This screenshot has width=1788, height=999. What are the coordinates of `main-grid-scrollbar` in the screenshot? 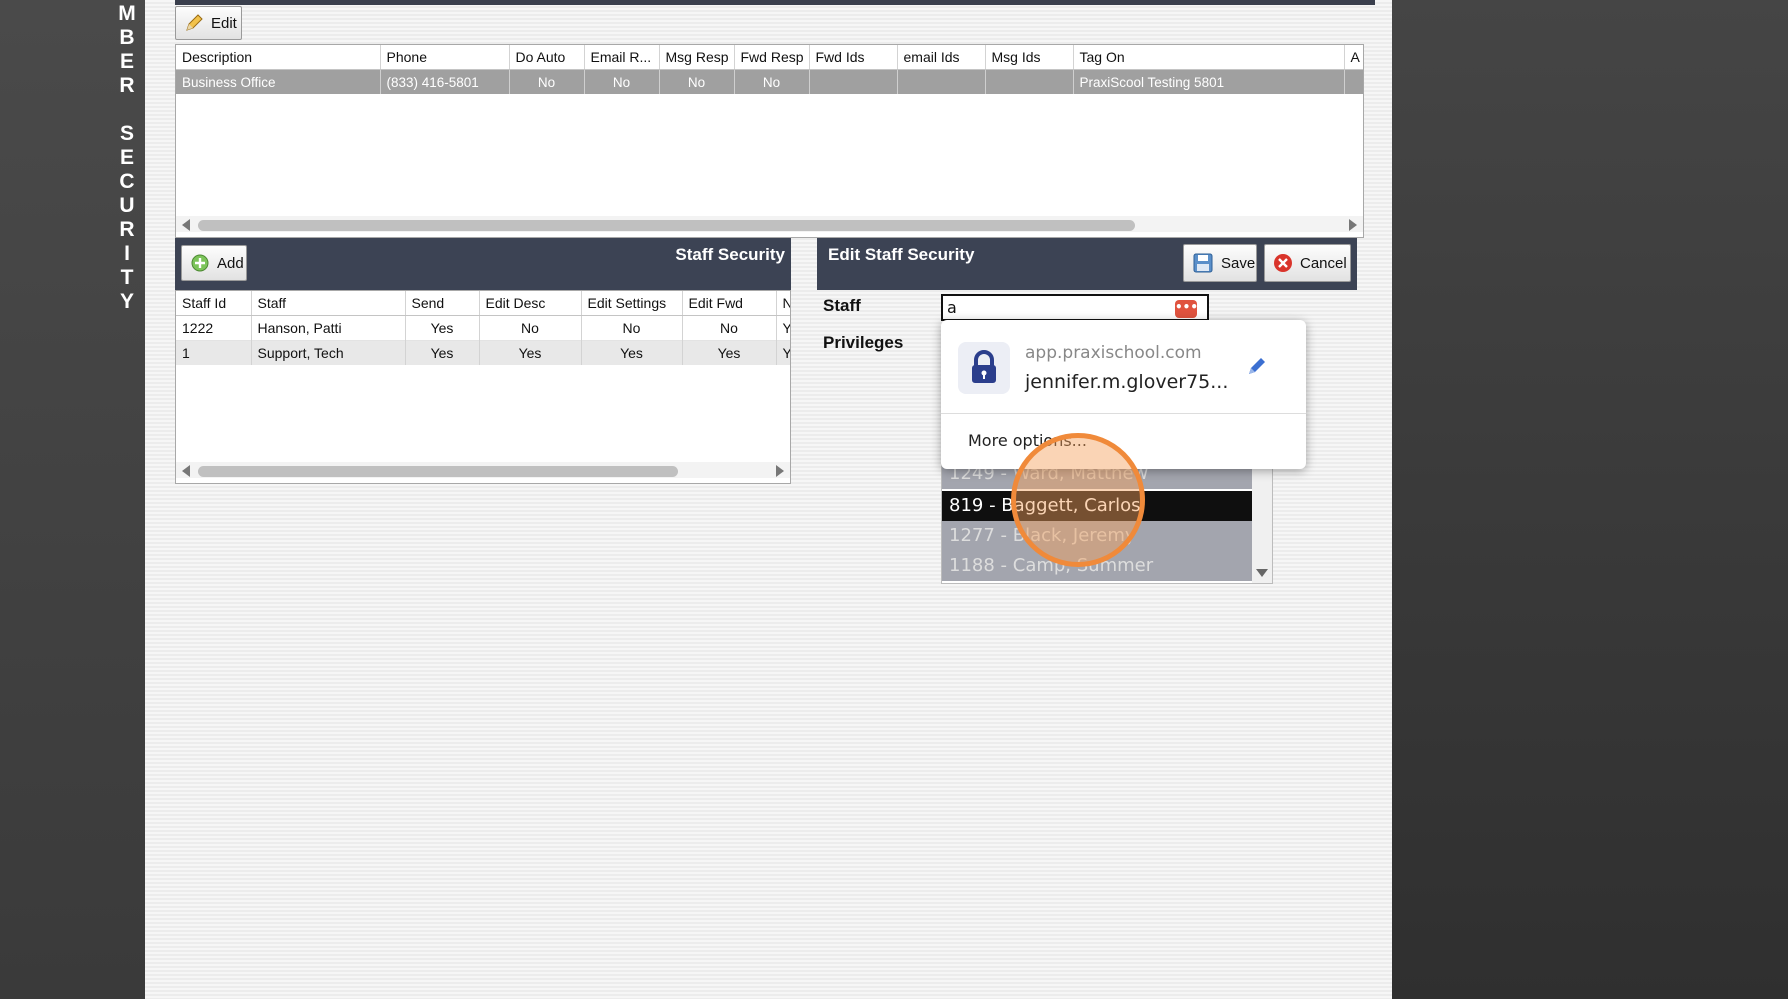 It's located at (769, 224).